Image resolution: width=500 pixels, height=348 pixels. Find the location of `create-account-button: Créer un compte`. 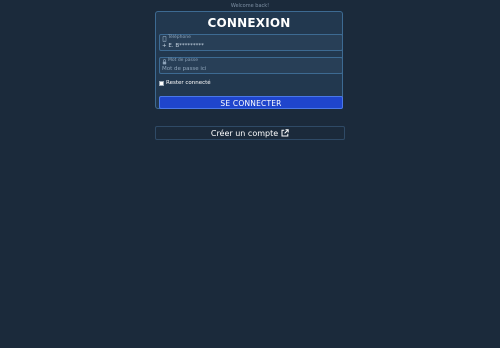

create-account-button: Créer un compte is located at coordinates (250, 133).